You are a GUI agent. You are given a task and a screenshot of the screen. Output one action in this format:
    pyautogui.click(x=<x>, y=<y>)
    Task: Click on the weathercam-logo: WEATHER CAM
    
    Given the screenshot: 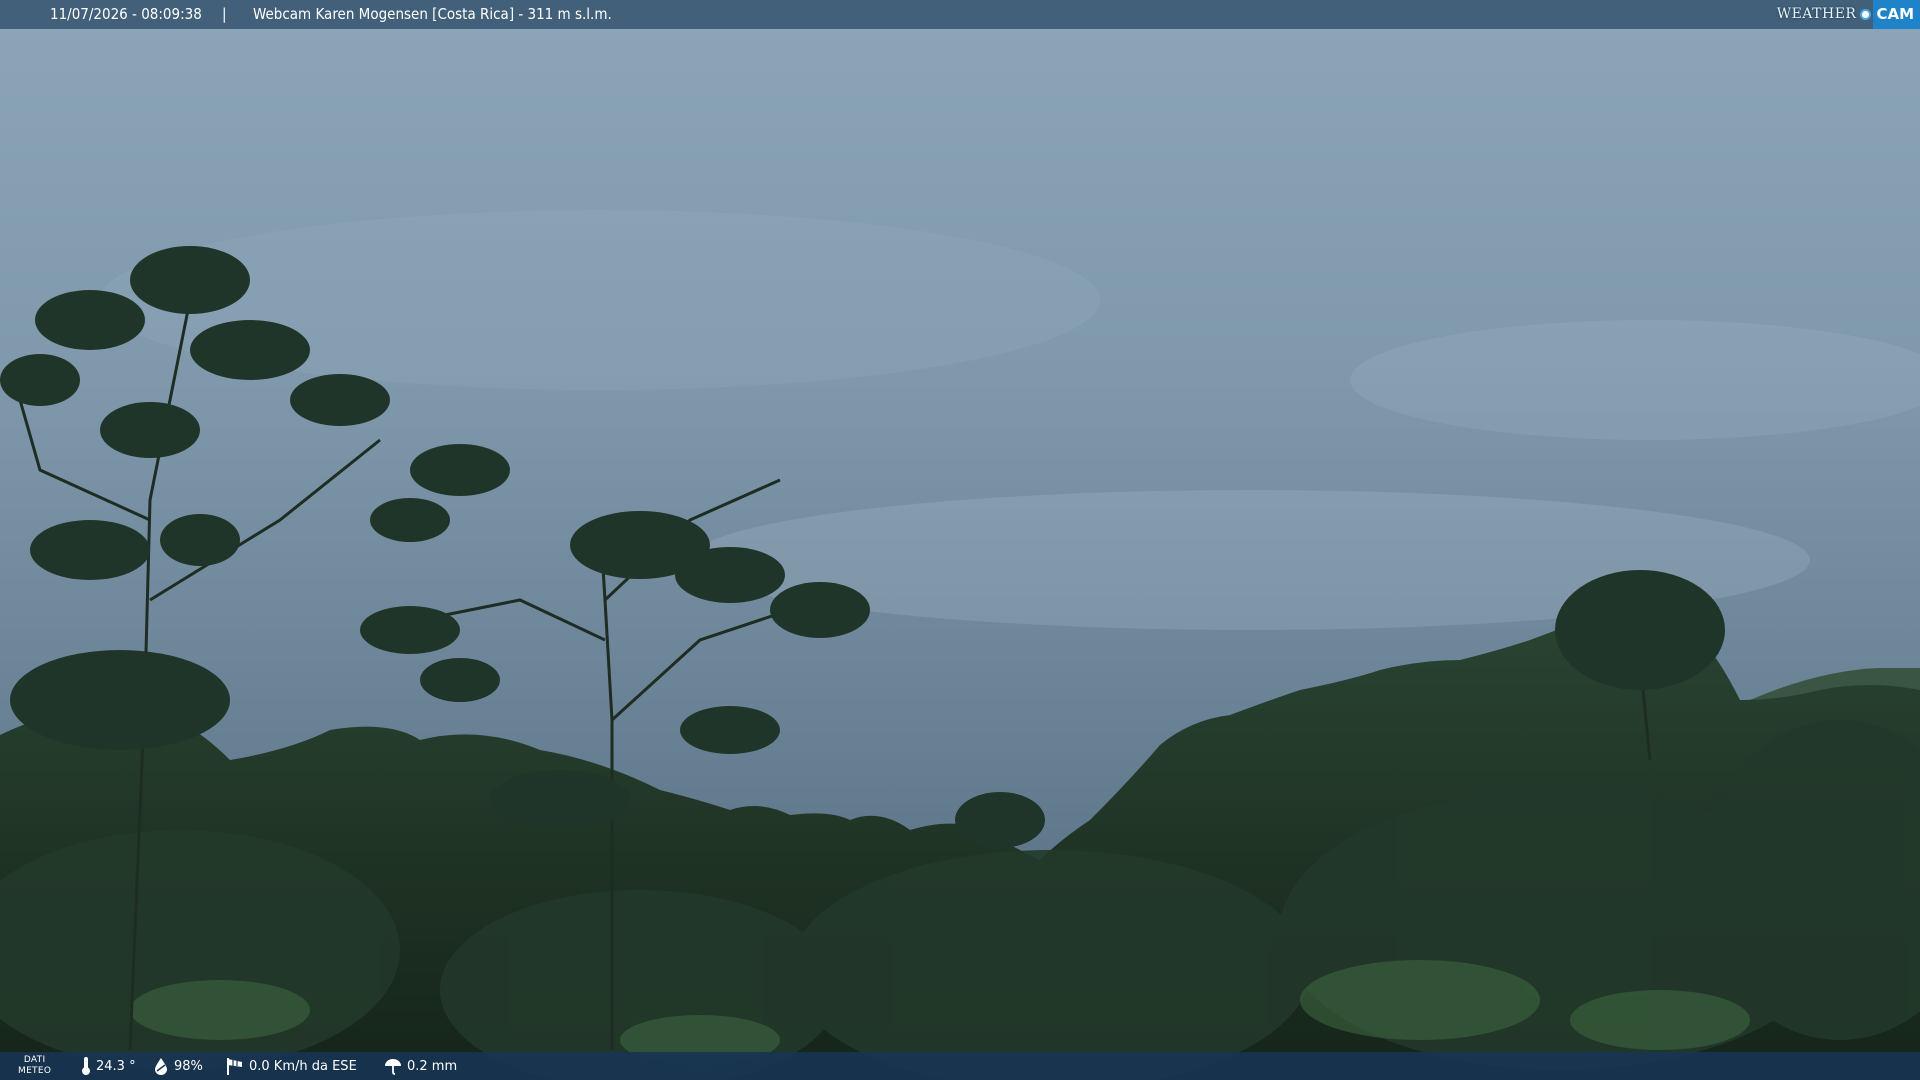 What is the action you would take?
    pyautogui.click(x=1848, y=14)
    